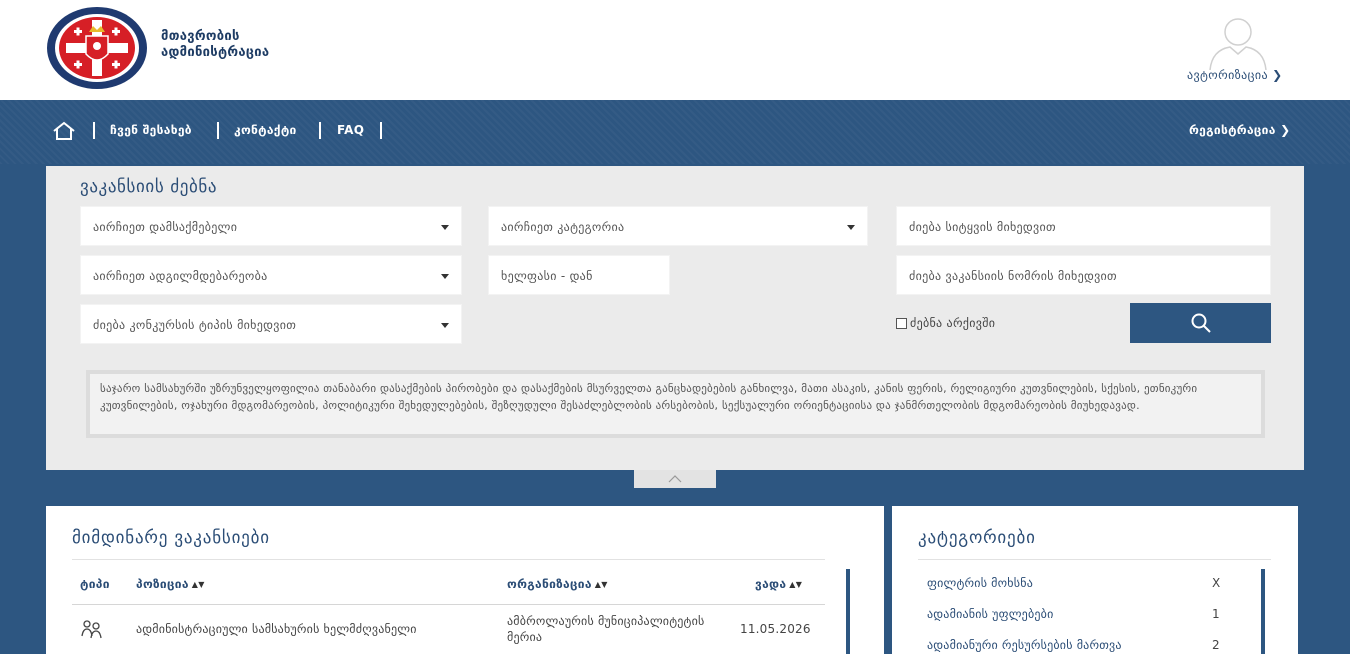 This screenshot has width=1350, height=654. I want to click on column-header-type: ტიპი, so click(95, 584).